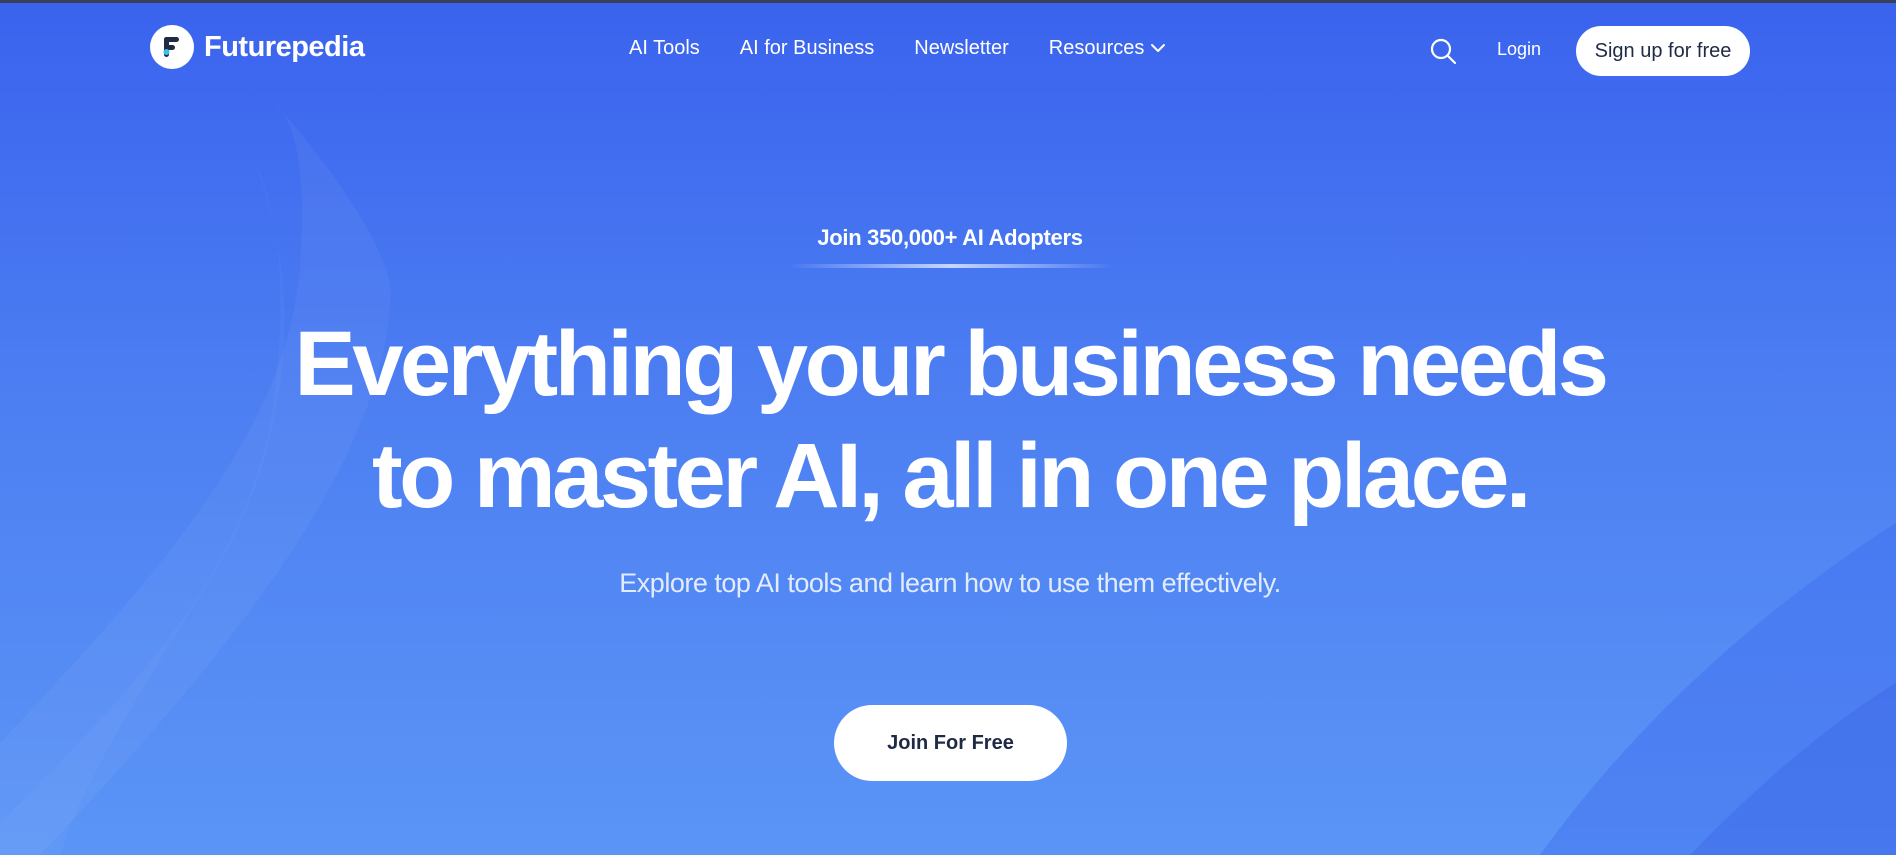  I want to click on hero-eyebrow: Join 350,000+ AI Adopters, so click(950, 237).